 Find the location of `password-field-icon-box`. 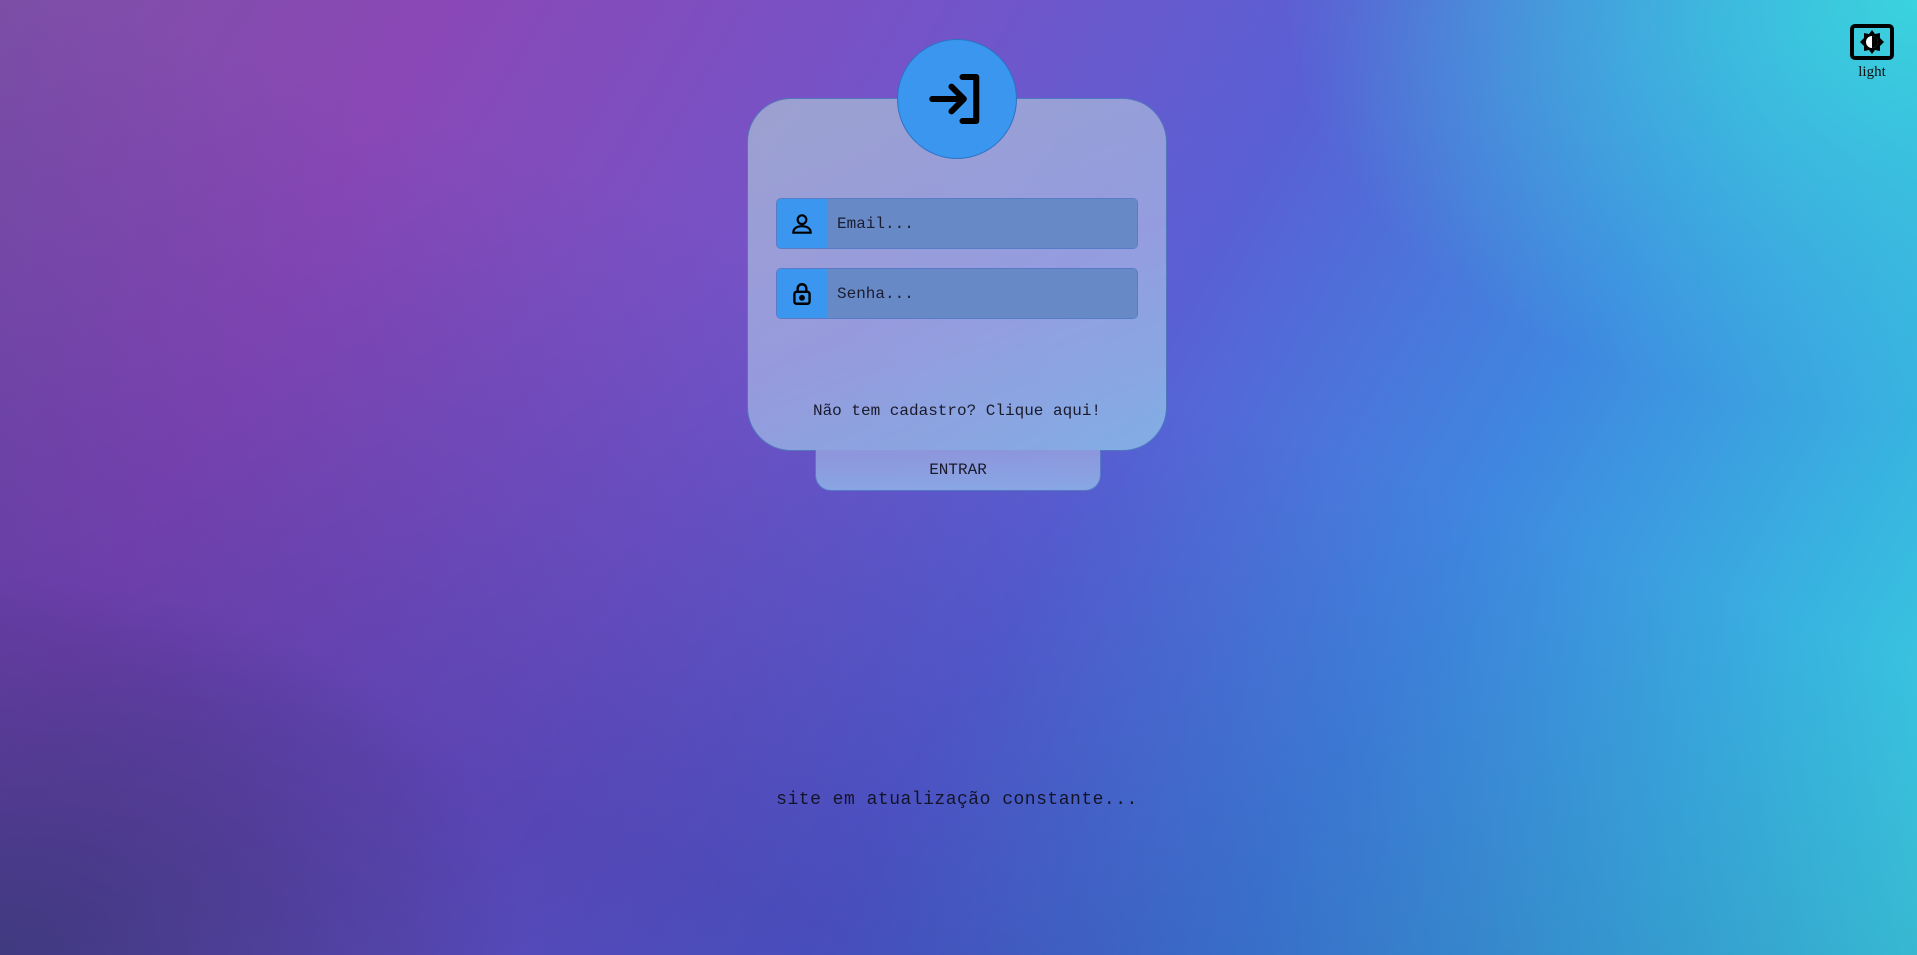

password-field-icon-box is located at coordinates (802, 293).